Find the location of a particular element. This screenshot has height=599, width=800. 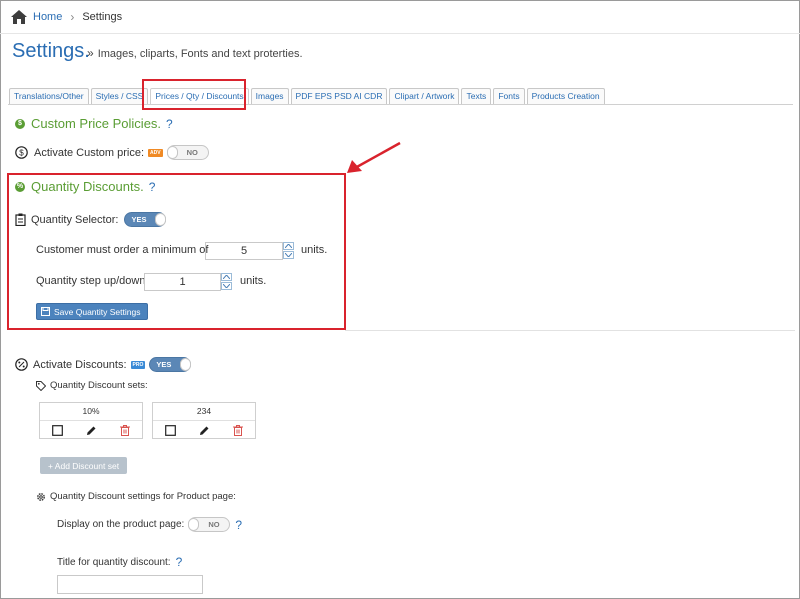

breadcrumb-home-link: Home is located at coordinates (47, 17).